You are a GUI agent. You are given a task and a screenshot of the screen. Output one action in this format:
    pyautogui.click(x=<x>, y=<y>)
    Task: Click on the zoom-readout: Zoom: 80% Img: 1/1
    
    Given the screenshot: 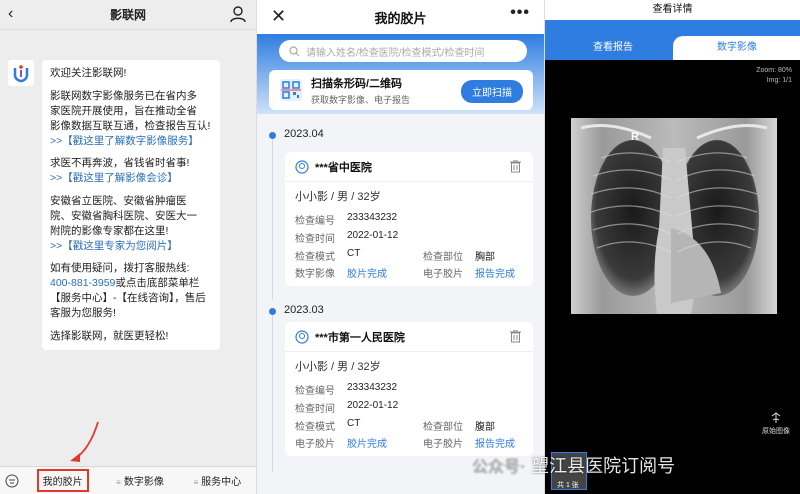 What is the action you would take?
    pyautogui.click(x=774, y=75)
    